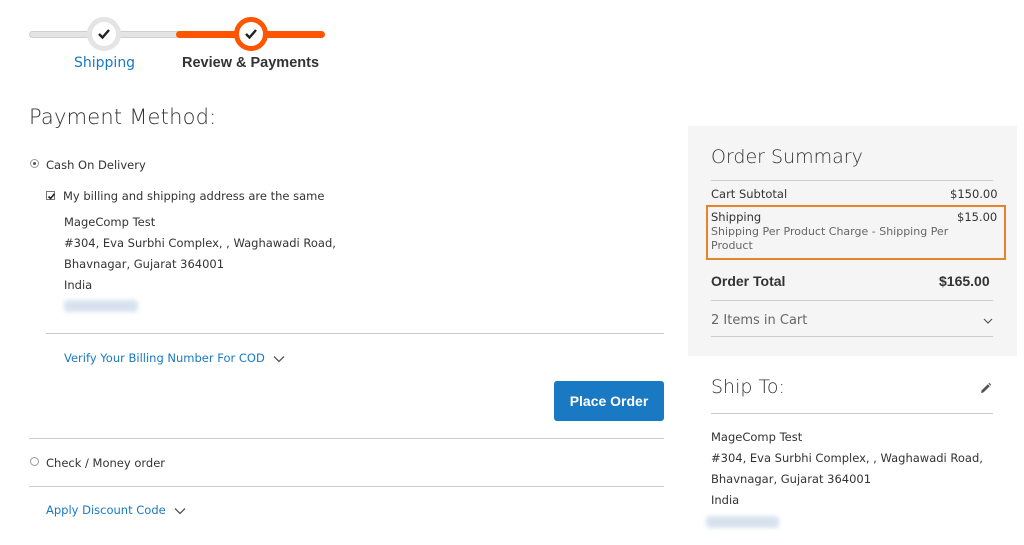  What do you see at coordinates (251, 63) in the screenshot?
I see `step-review-label: Review & Payments` at bounding box center [251, 63].